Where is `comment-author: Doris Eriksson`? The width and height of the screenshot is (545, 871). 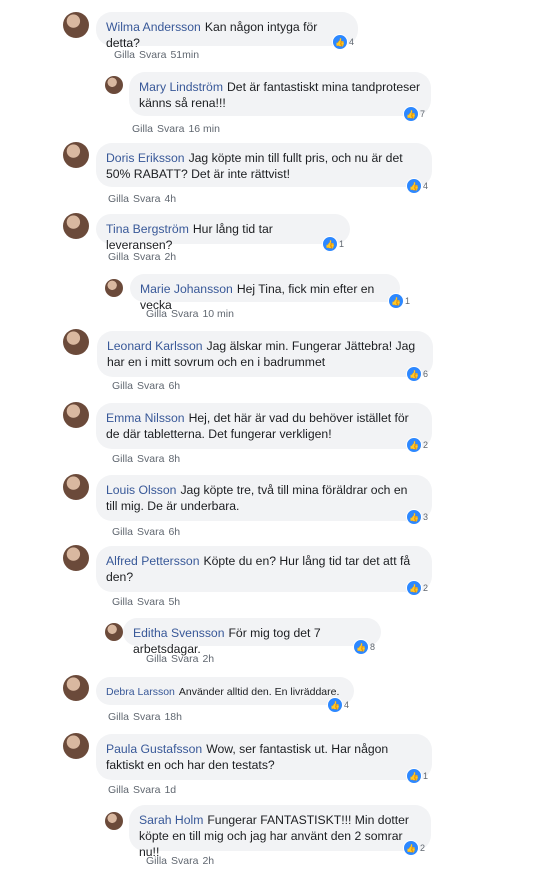 comment-author: Doris Eriksson is located at coordinates (145, 158).